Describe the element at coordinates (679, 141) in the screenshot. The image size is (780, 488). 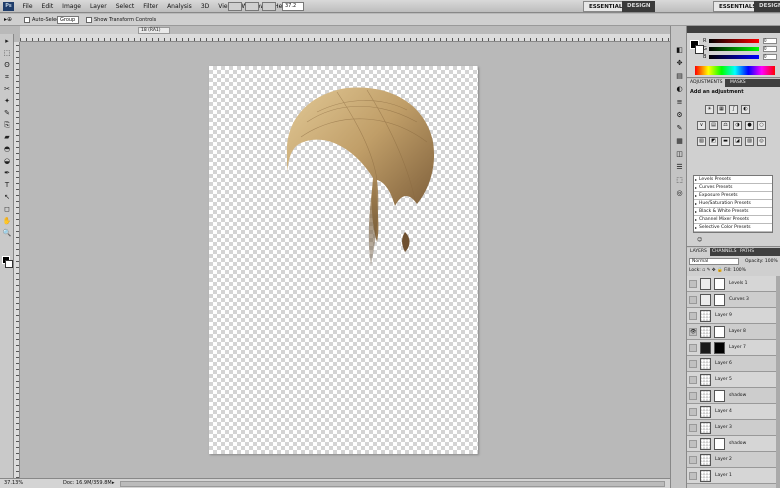
I see `dock-panel-icon-7: ▦` at that location.